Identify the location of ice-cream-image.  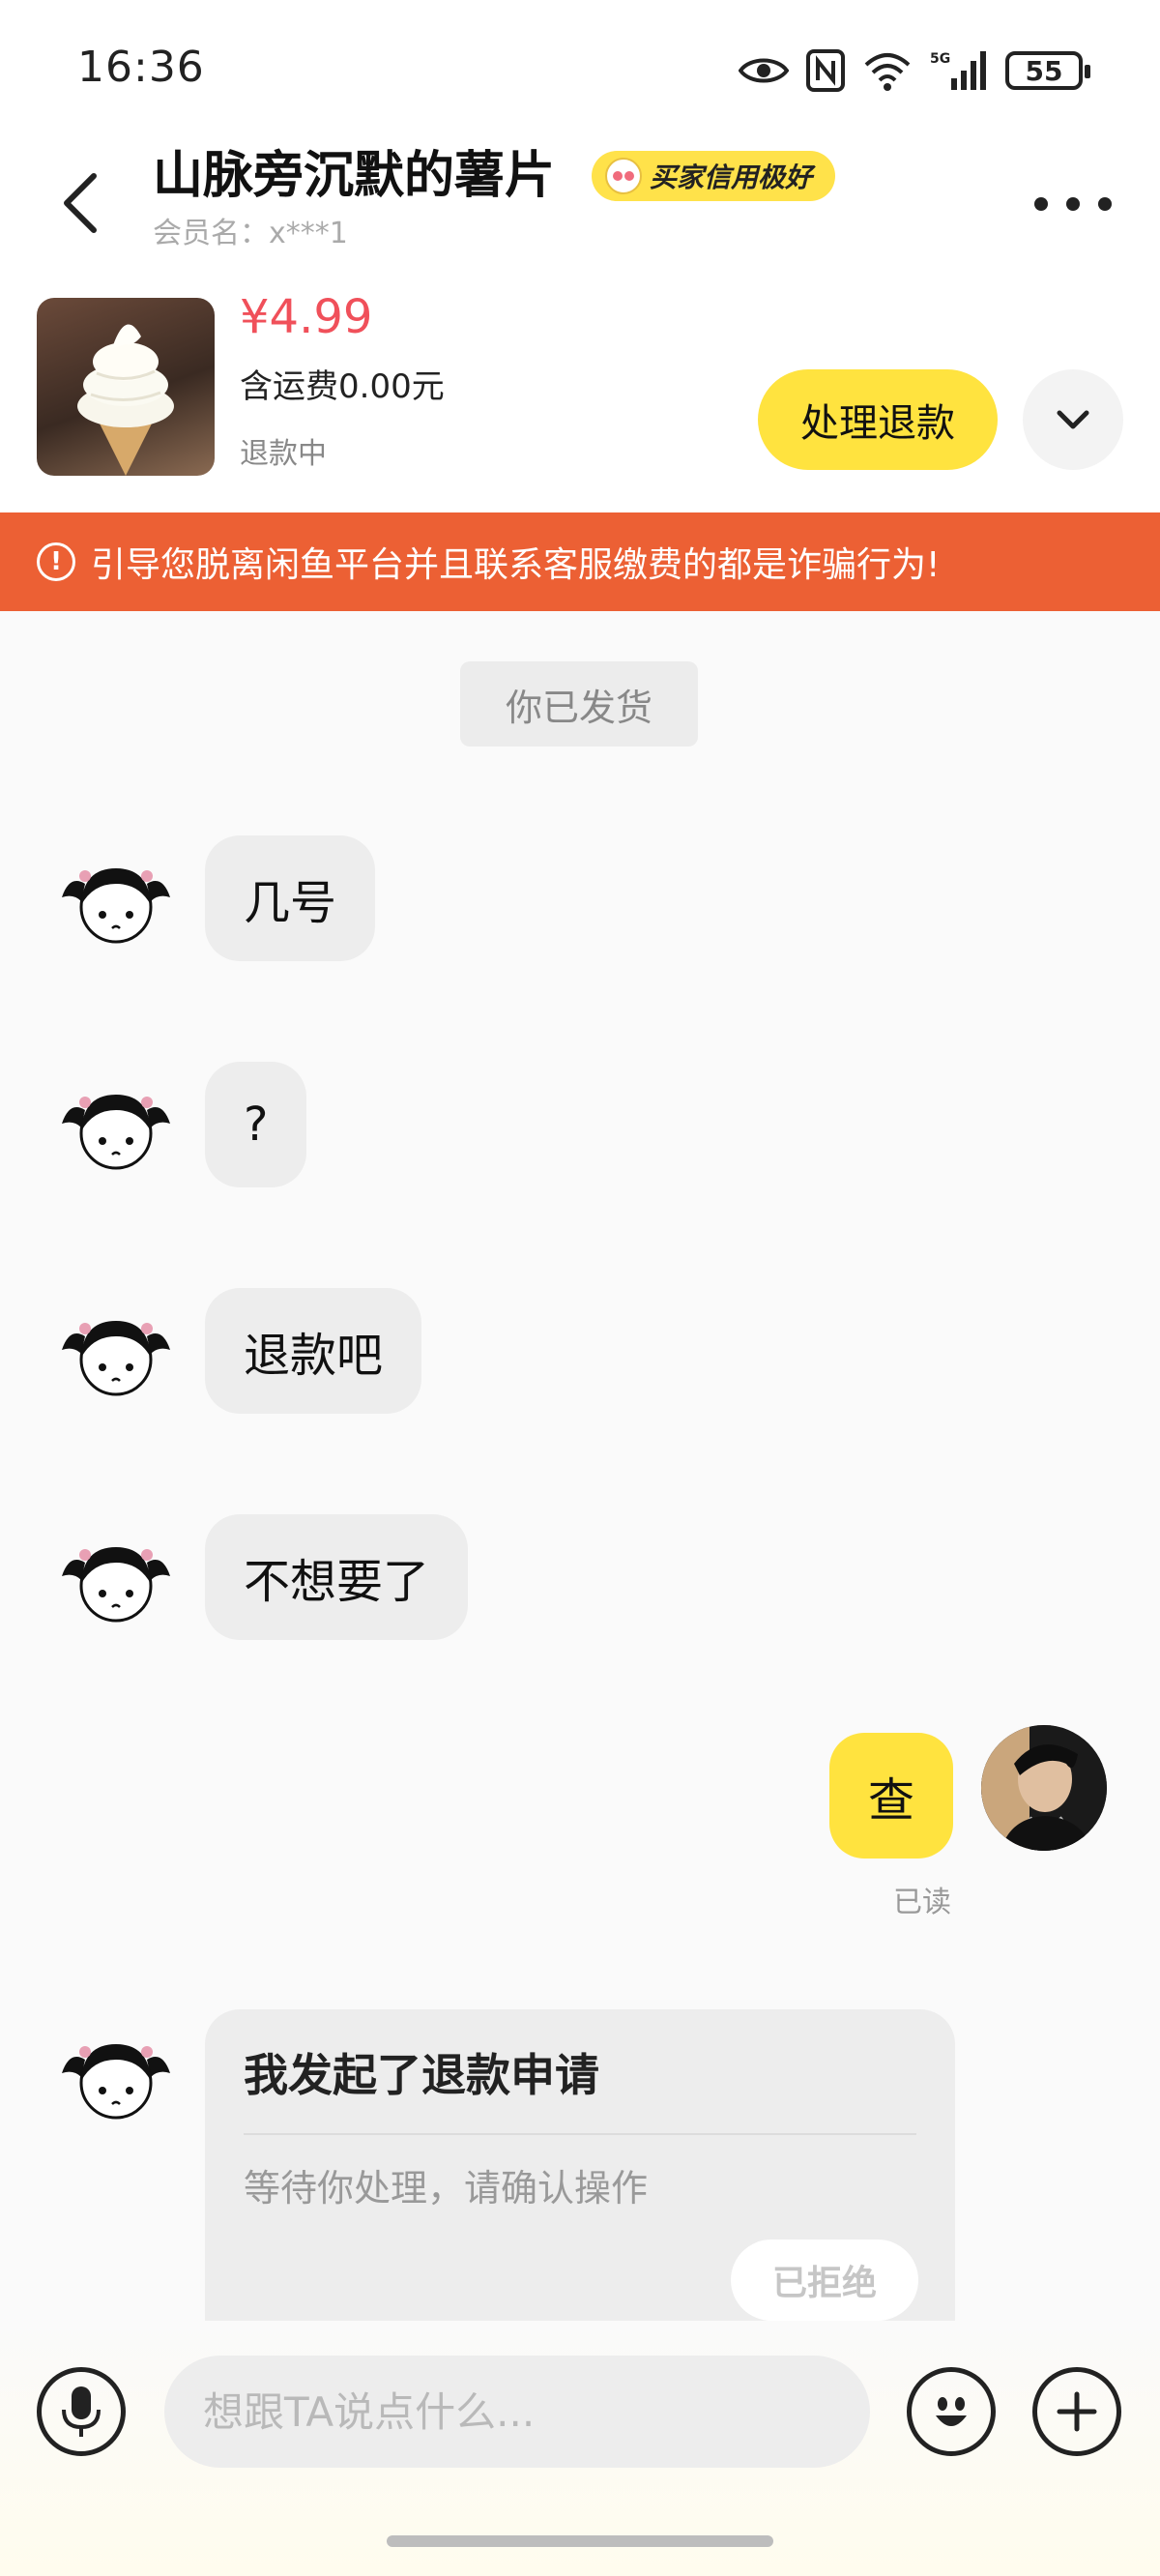
(126, 400).